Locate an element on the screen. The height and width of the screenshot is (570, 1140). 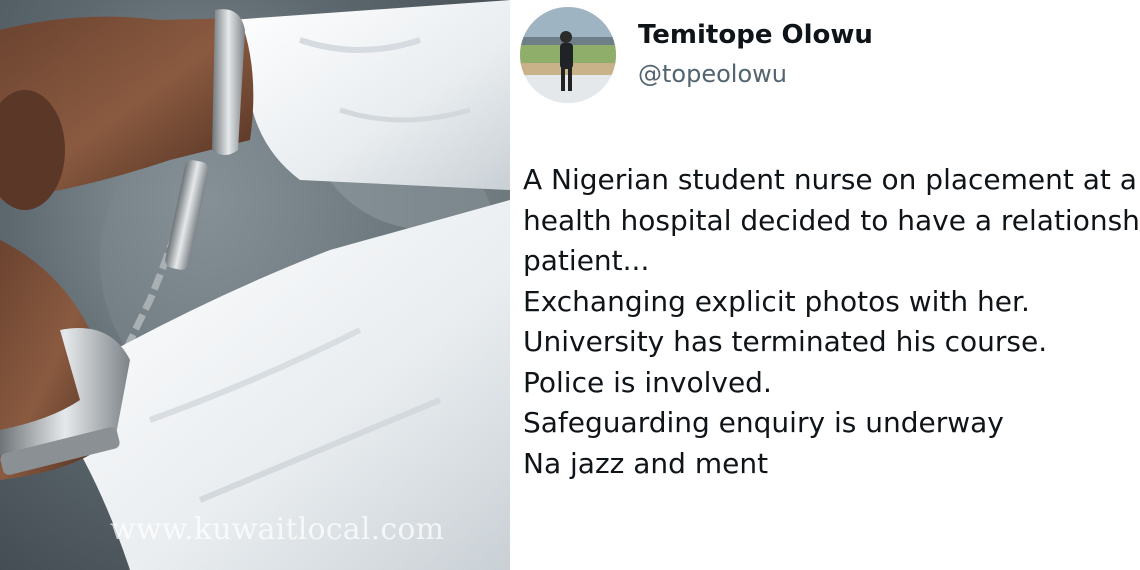
tweet-line: Na jazz and ment is located at coordinates (646, 463).